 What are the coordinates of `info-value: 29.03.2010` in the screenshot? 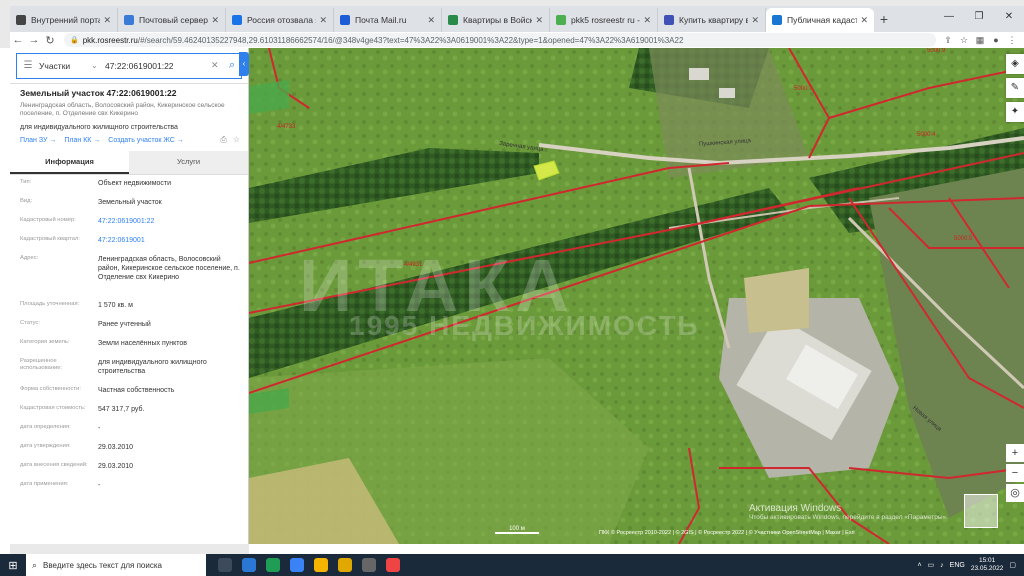 It's located at (116, 447).